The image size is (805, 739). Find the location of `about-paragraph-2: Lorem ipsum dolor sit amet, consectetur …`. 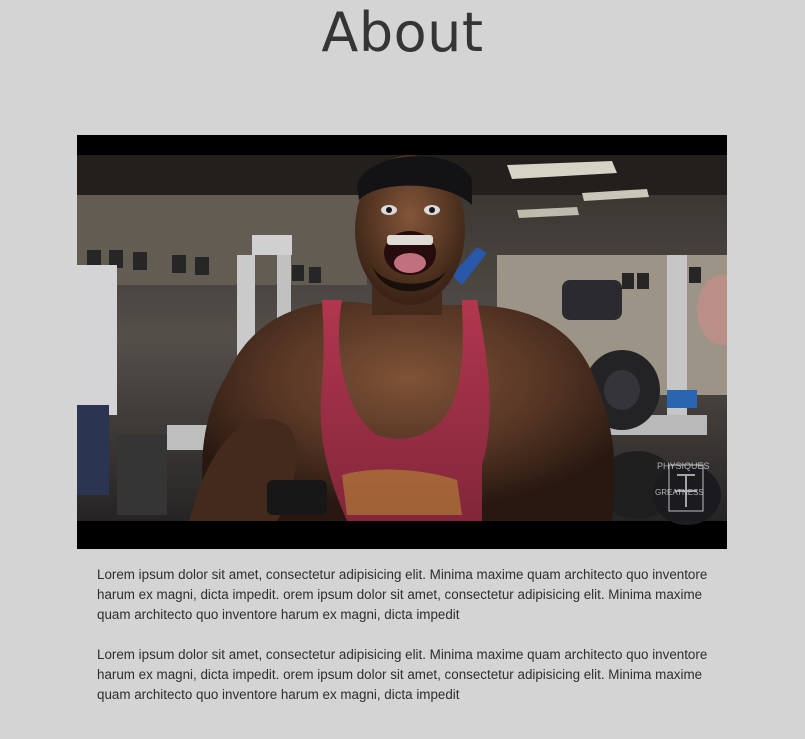

about-paragraph-2: Lorem ipsum dolor sit amet, consectetur … is located at coordinates (402, 674).